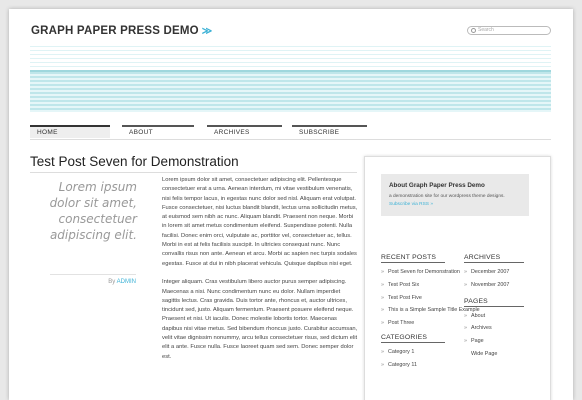 The width and height of the screenshot is (582, 400). What do you see at coordinates (494, 341) in the screenshot?
I see `page-link: Page` at bounding box center [494, 341].